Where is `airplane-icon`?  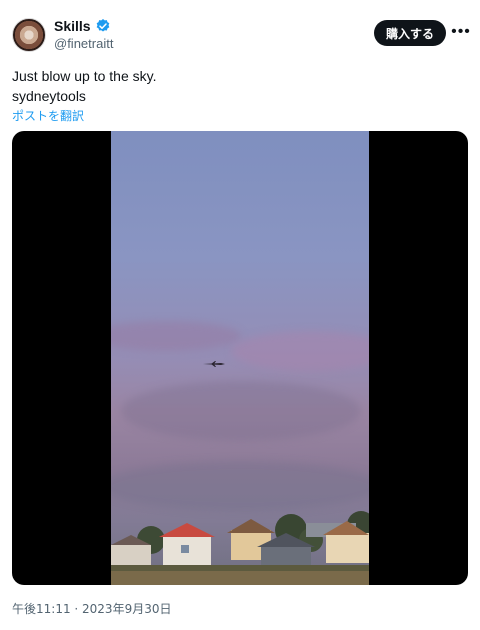
airplane-icon is located at coordinates (214, 364).